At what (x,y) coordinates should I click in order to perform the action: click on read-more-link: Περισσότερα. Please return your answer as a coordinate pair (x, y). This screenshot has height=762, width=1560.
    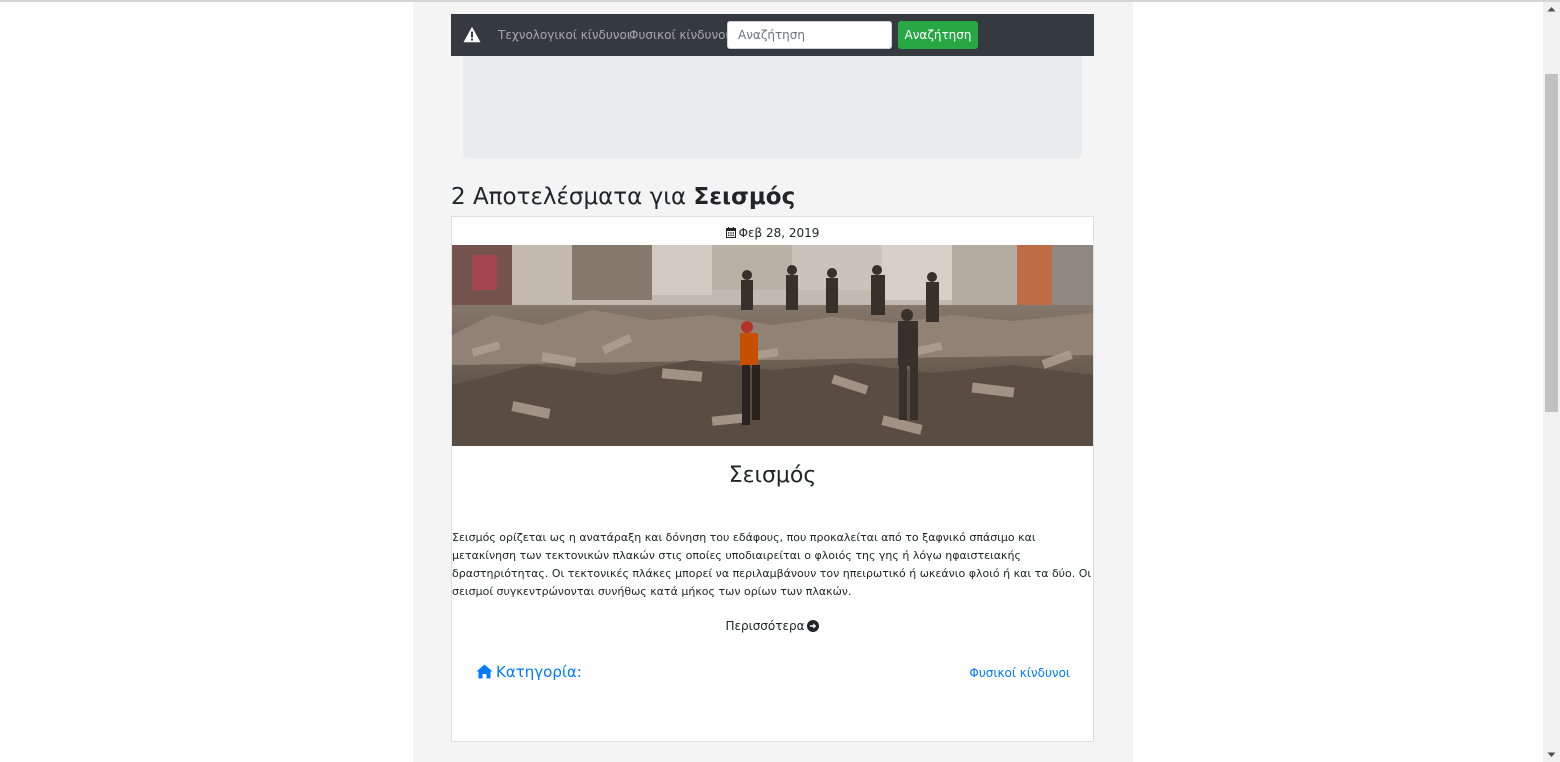
    Looking at the image, I should click on (772, 626).